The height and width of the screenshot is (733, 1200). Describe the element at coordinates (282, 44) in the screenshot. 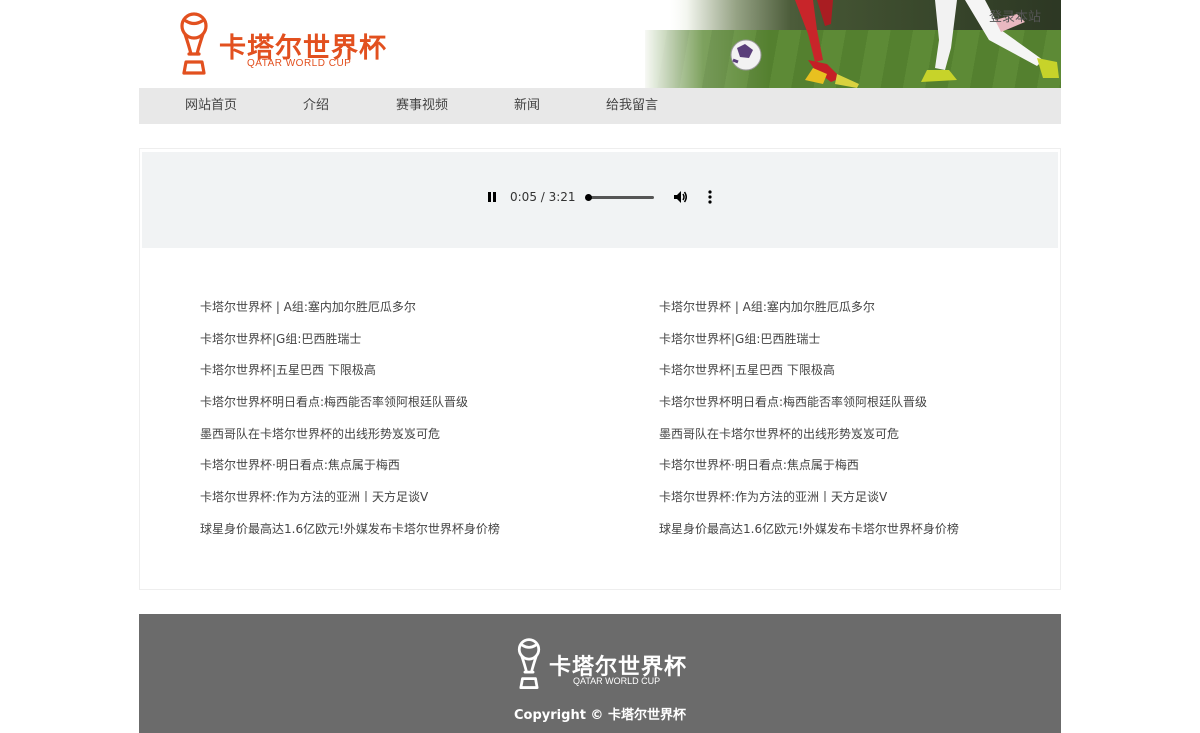

I see `site-logo: 卡塔尔世界杯 QATAR WORLD CUP` at that location.